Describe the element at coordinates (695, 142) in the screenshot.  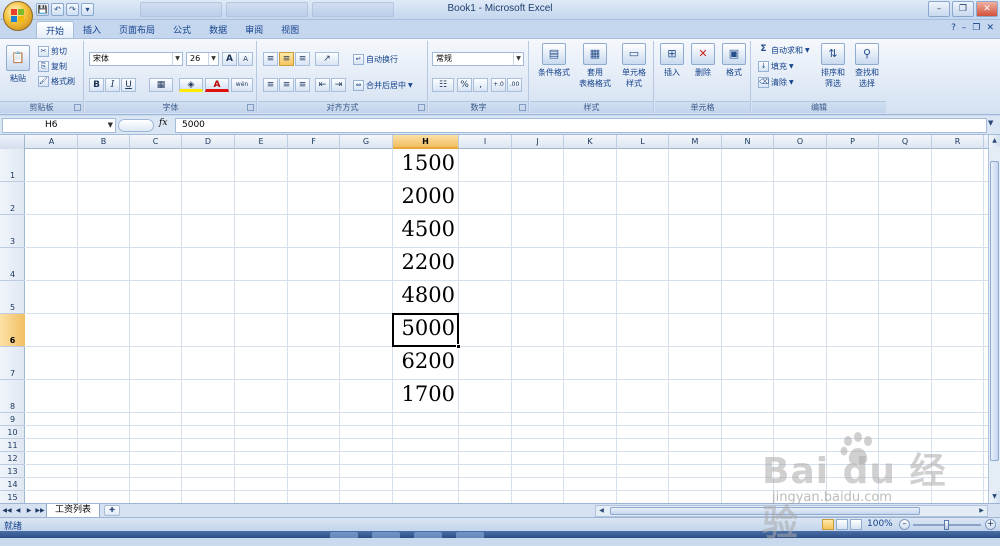
I see `column-header-m: M` at that location.